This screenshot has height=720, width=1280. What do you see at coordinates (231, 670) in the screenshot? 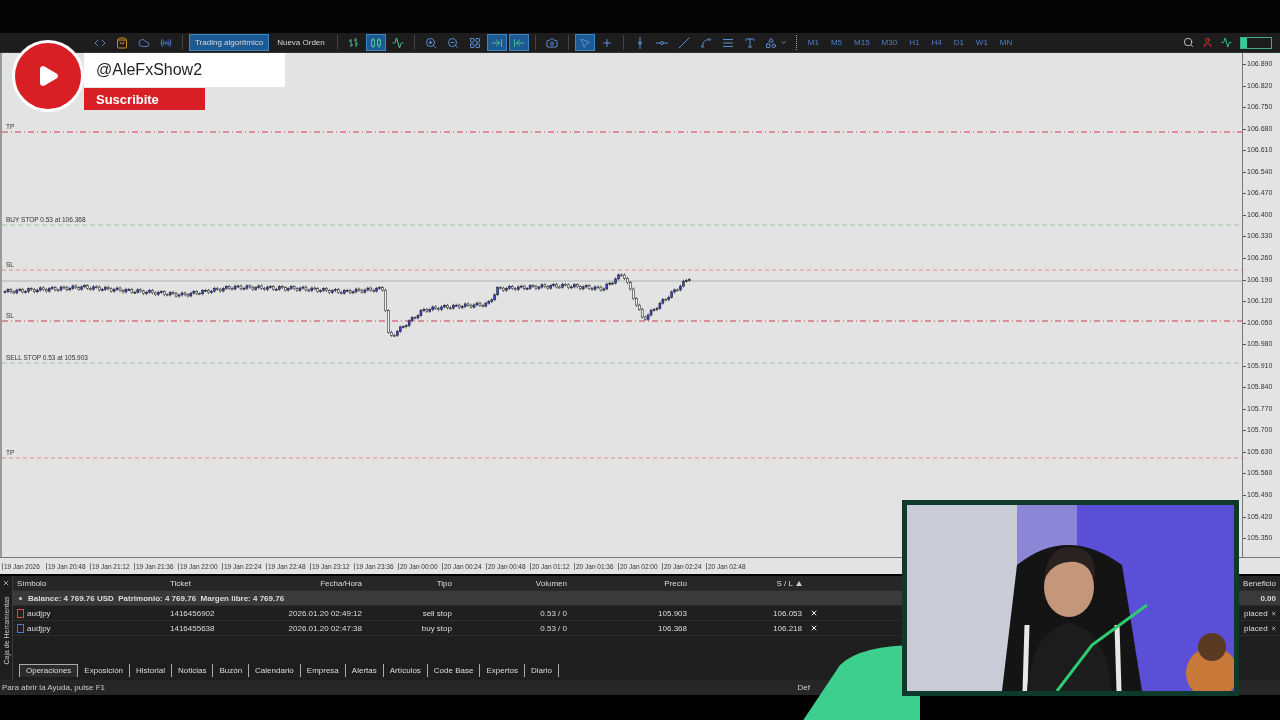
I see `panel-tab: Buzón` at bounding box center [231, 670].